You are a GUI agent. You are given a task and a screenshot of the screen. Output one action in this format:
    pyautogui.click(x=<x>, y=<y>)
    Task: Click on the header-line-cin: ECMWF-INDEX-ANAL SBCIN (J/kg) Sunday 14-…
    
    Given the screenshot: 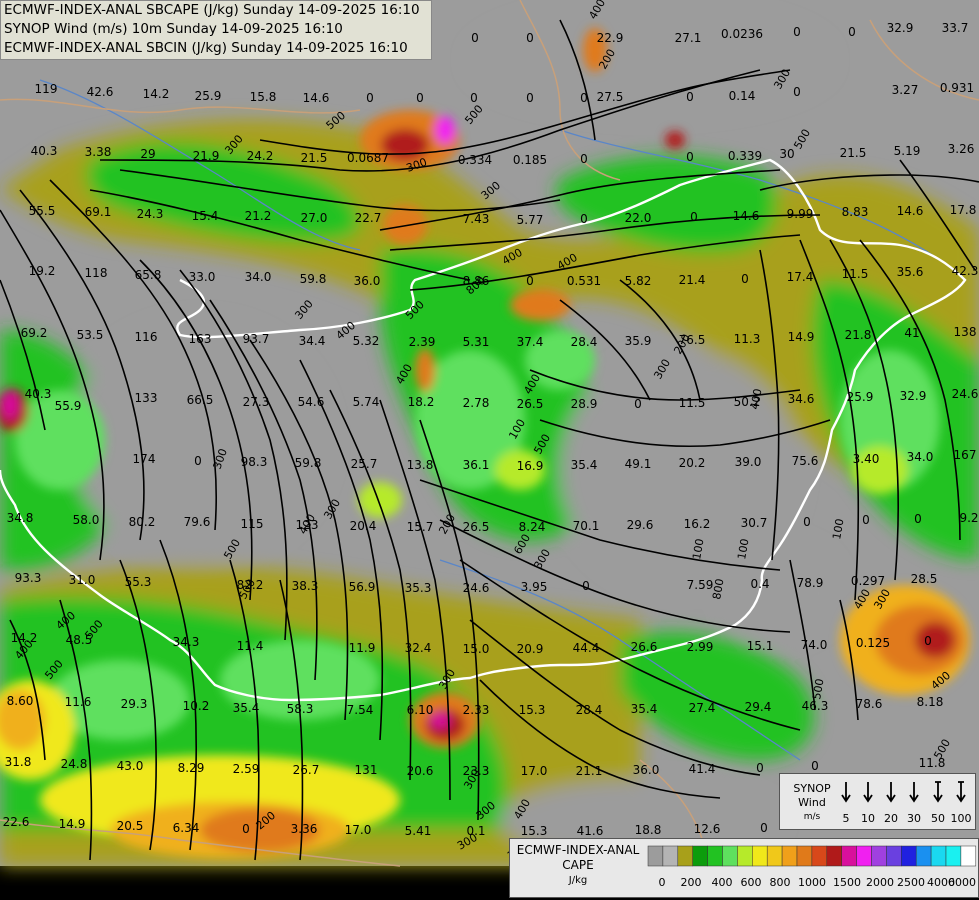 What is the action you would take?
    pyautogui.click(x=206, y=48)
    